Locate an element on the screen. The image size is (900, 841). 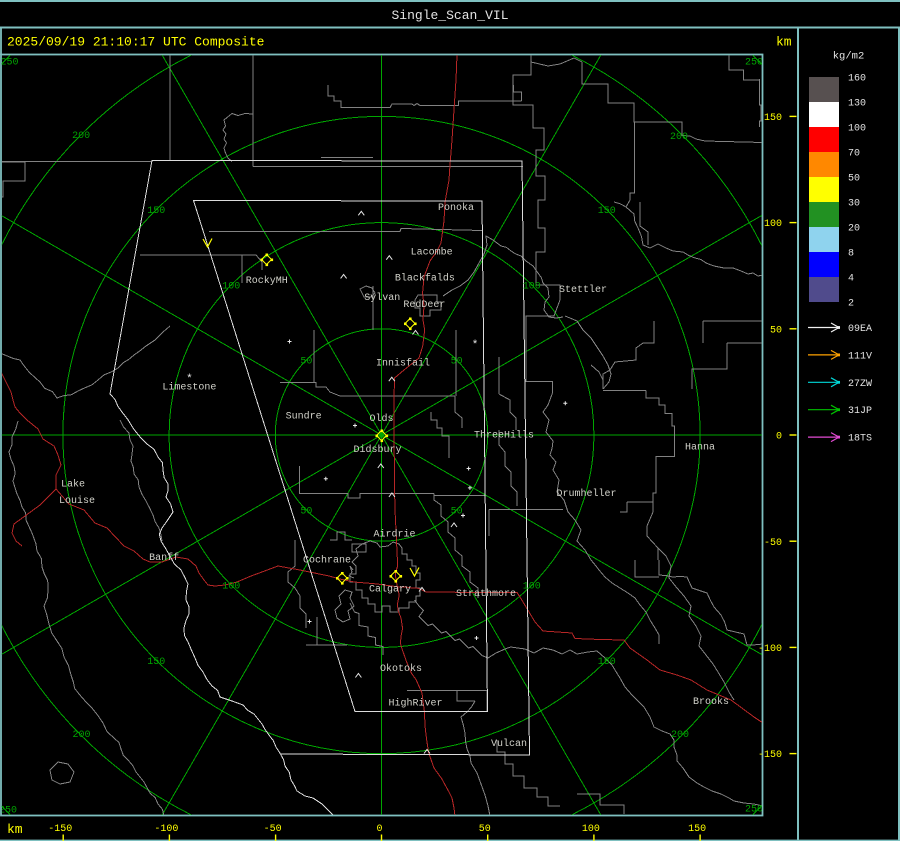
svg-text: Vulcan is located at coordinates (509, 744).